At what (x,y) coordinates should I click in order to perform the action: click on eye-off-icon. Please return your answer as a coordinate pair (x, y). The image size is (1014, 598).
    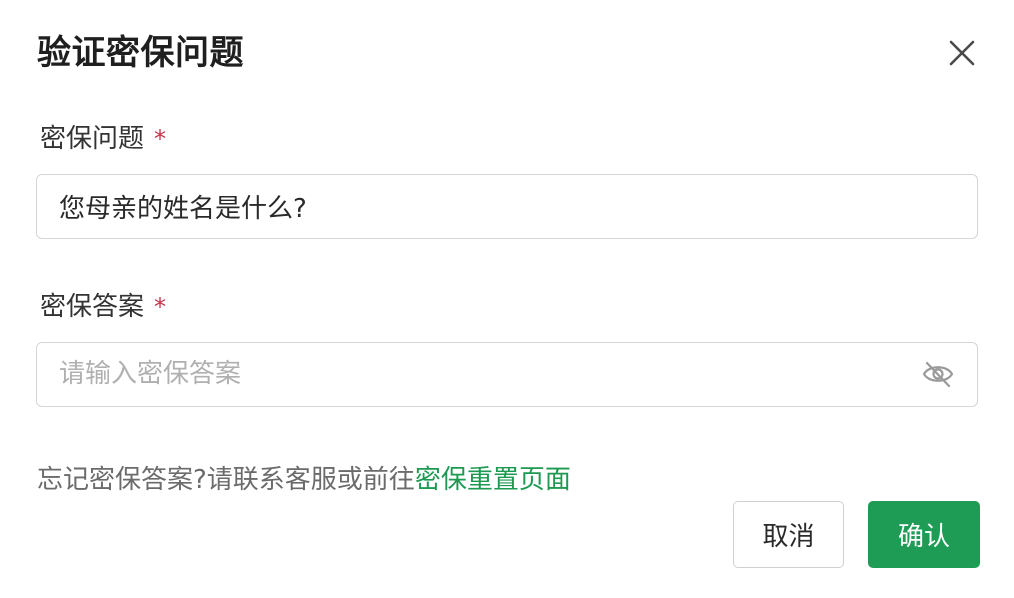
    Looking at the image, I should click on (938, 374).